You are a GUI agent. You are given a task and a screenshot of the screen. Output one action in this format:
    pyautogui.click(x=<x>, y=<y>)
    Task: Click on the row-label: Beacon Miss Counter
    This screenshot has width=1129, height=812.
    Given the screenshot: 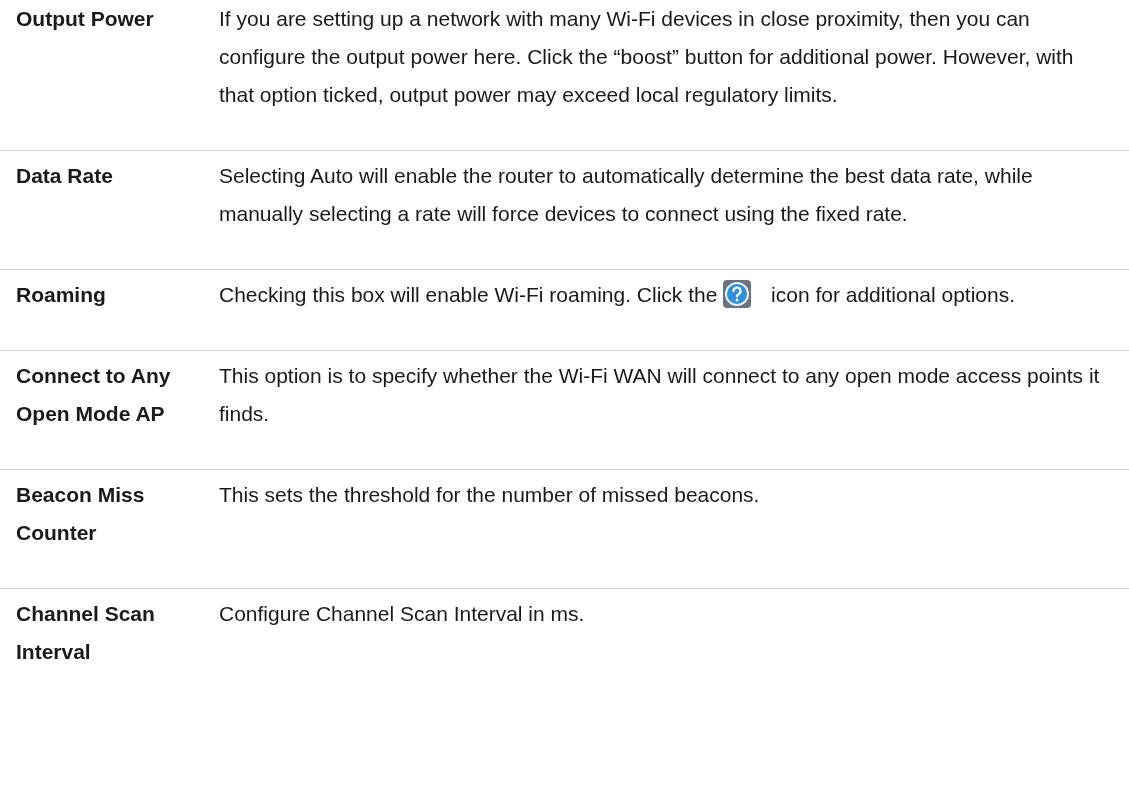 What is the action you would take?
    pyautogui.click(x=80, y=514)
    